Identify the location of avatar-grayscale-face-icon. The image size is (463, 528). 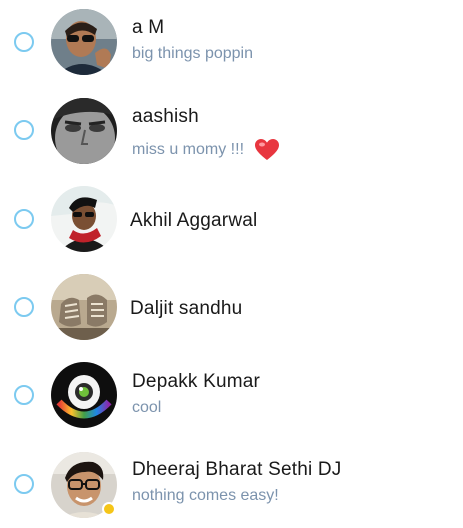
(84, 131).